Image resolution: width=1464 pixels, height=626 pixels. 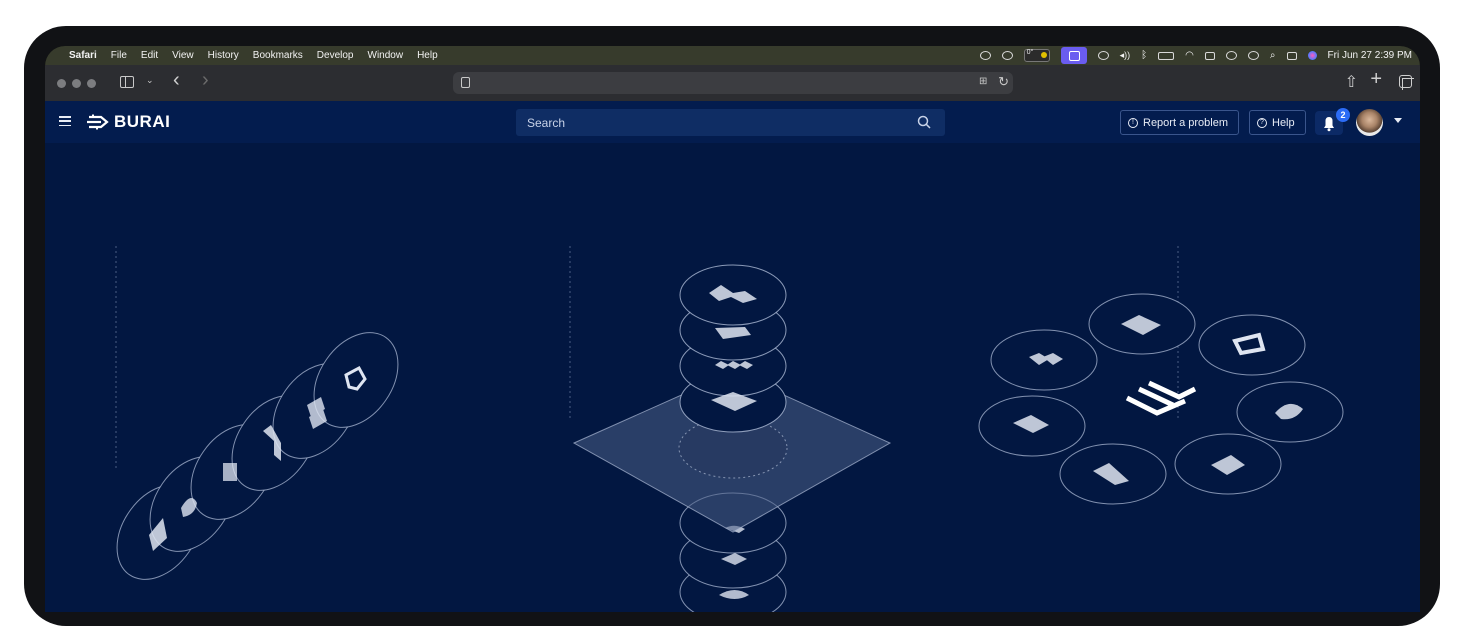 I want to click on search-icon, so click(x=924, y=122).